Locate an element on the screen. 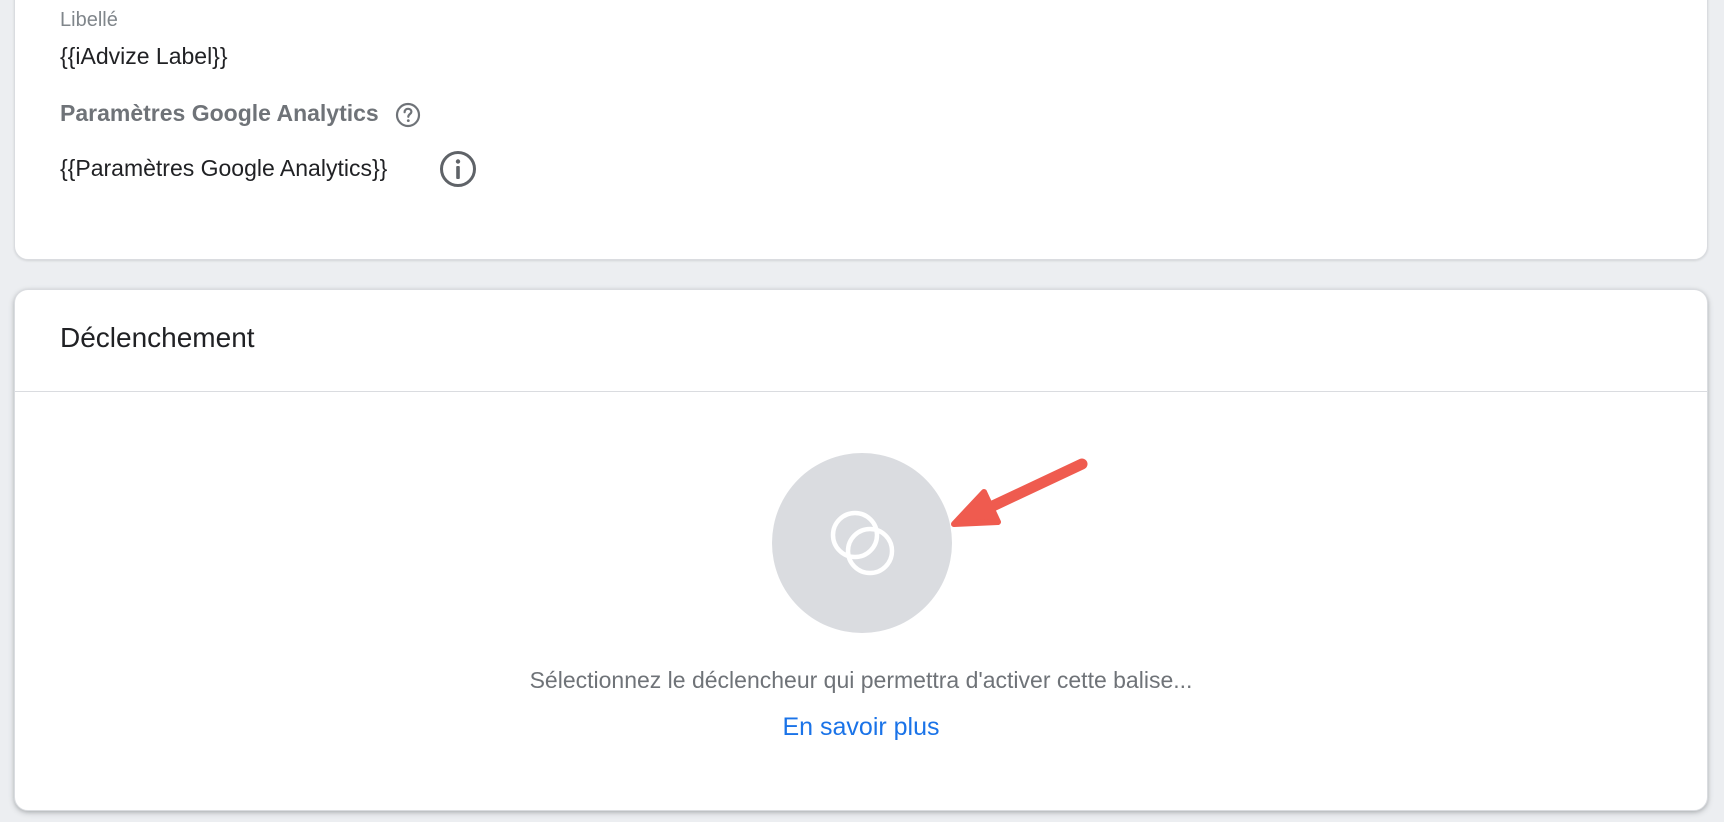 This screenshot has height=822, width=1724. trigger-selector is located at coordinates (862, 543).